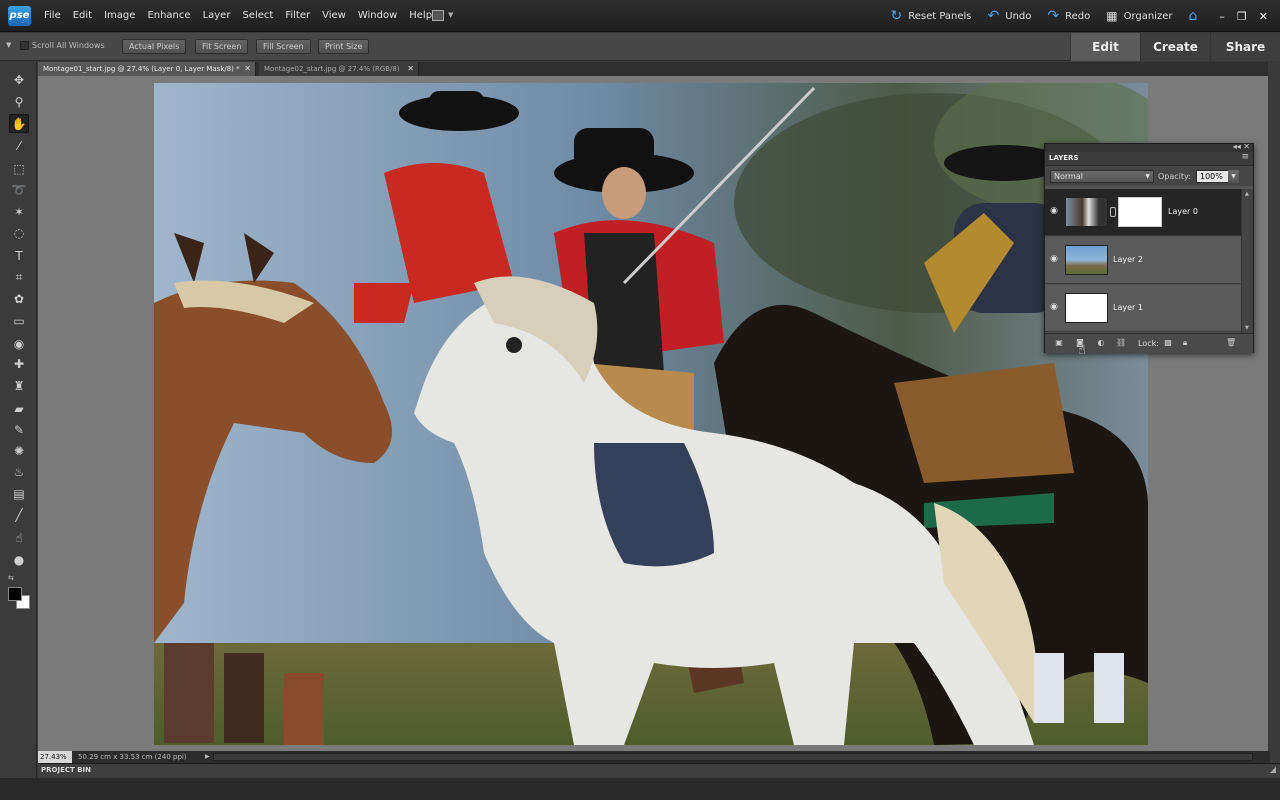 The height and width of the screenshot is (800, 1280). Describe the element at coordinates (1185, 343) in the screenshot. I see `lock-all-icon: 🔒︎` at that location.